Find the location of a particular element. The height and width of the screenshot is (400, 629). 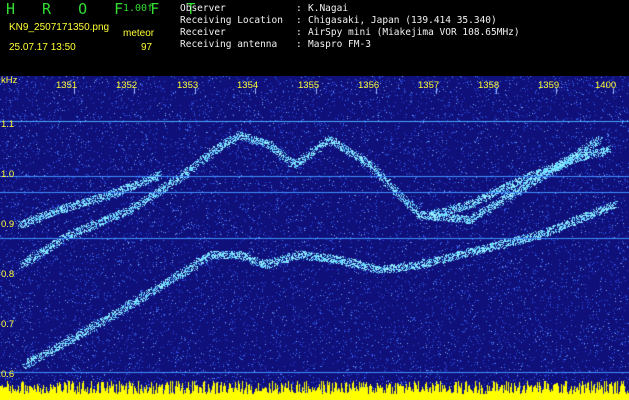

app-brand: H R O F F T is located at coordinates (105, 9).